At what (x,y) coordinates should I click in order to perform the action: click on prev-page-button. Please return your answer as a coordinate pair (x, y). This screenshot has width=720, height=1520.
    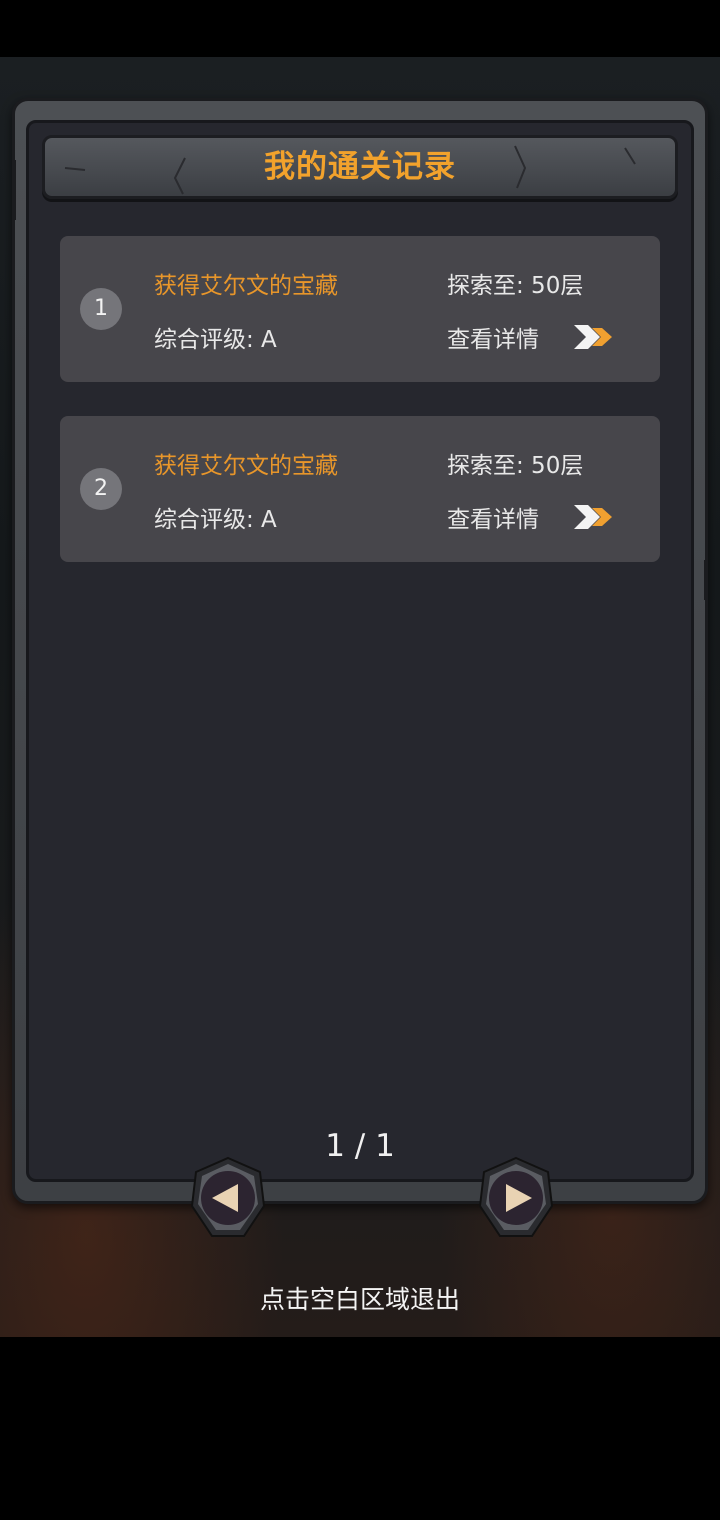
    Looking at the image, I should click on (228, 1198).